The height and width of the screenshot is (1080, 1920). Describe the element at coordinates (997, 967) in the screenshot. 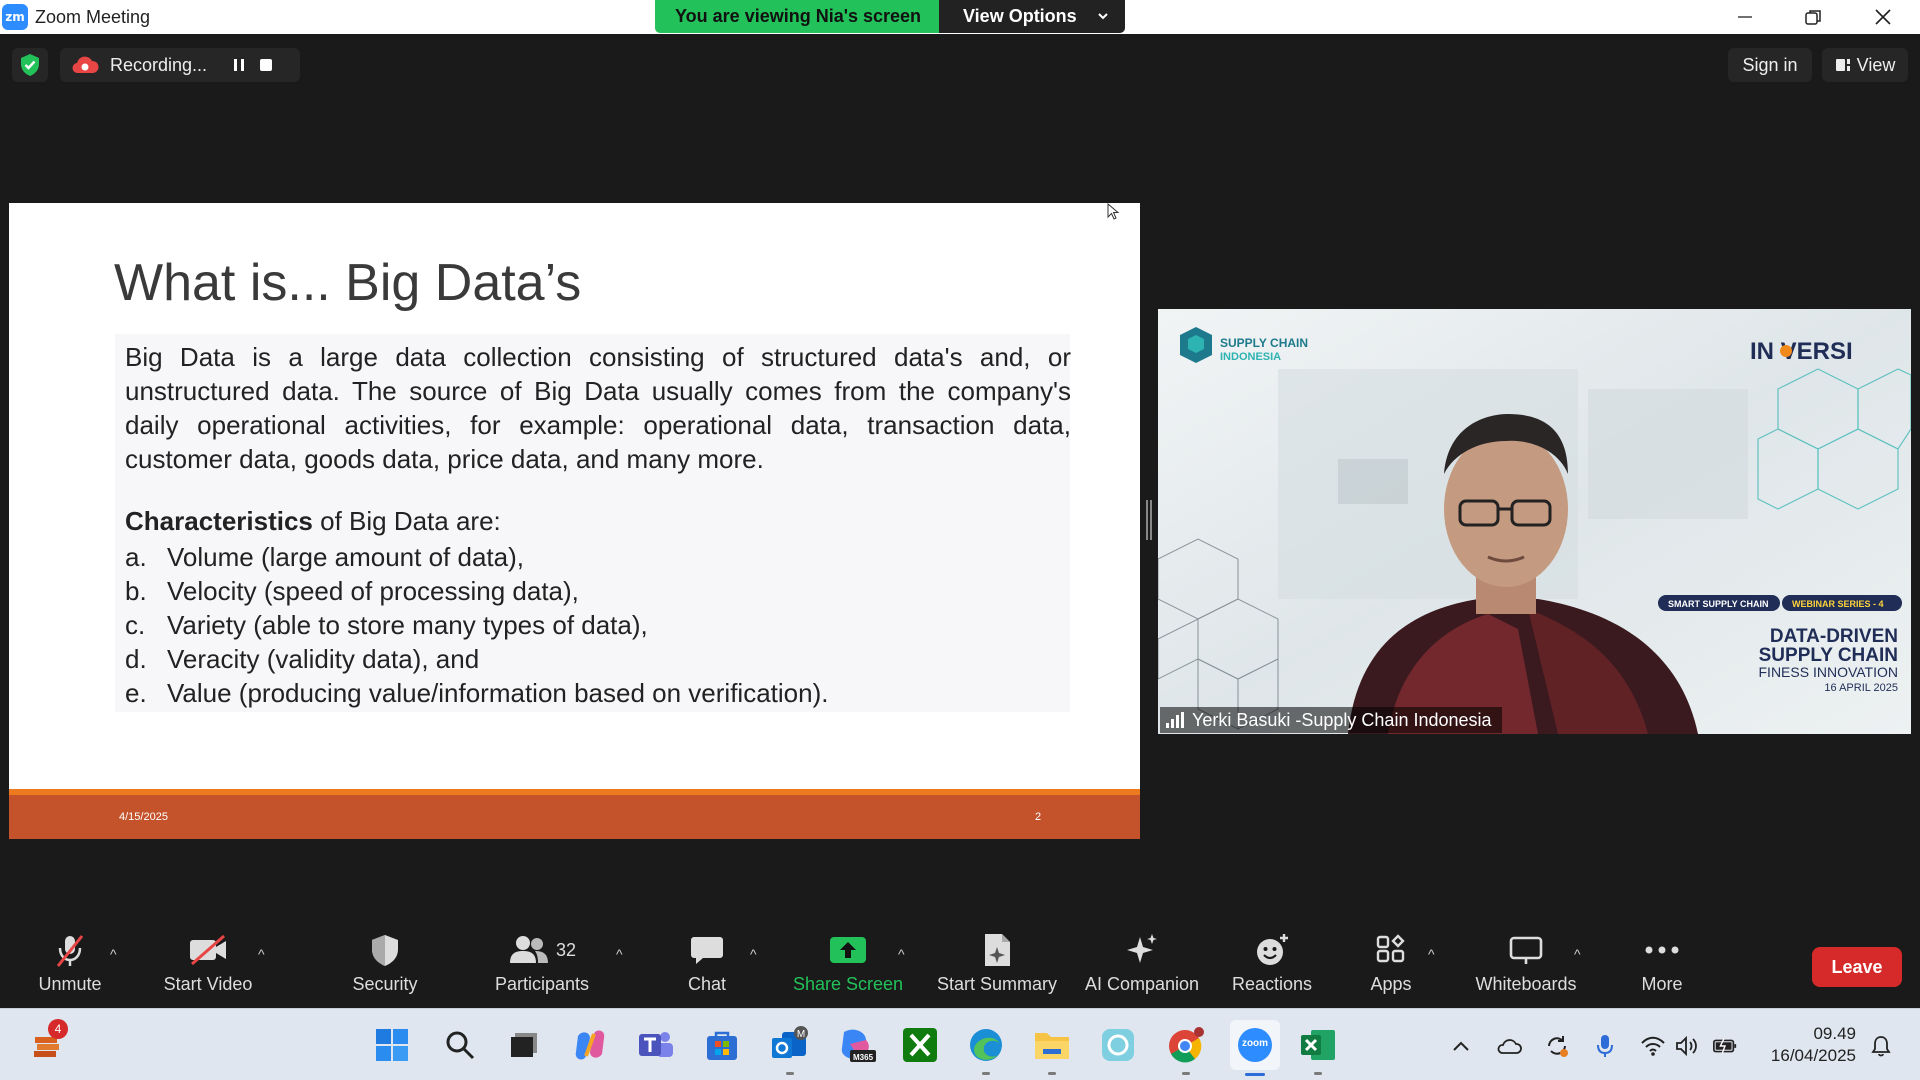

I see `start-summary-button: Start Summary` at that location.